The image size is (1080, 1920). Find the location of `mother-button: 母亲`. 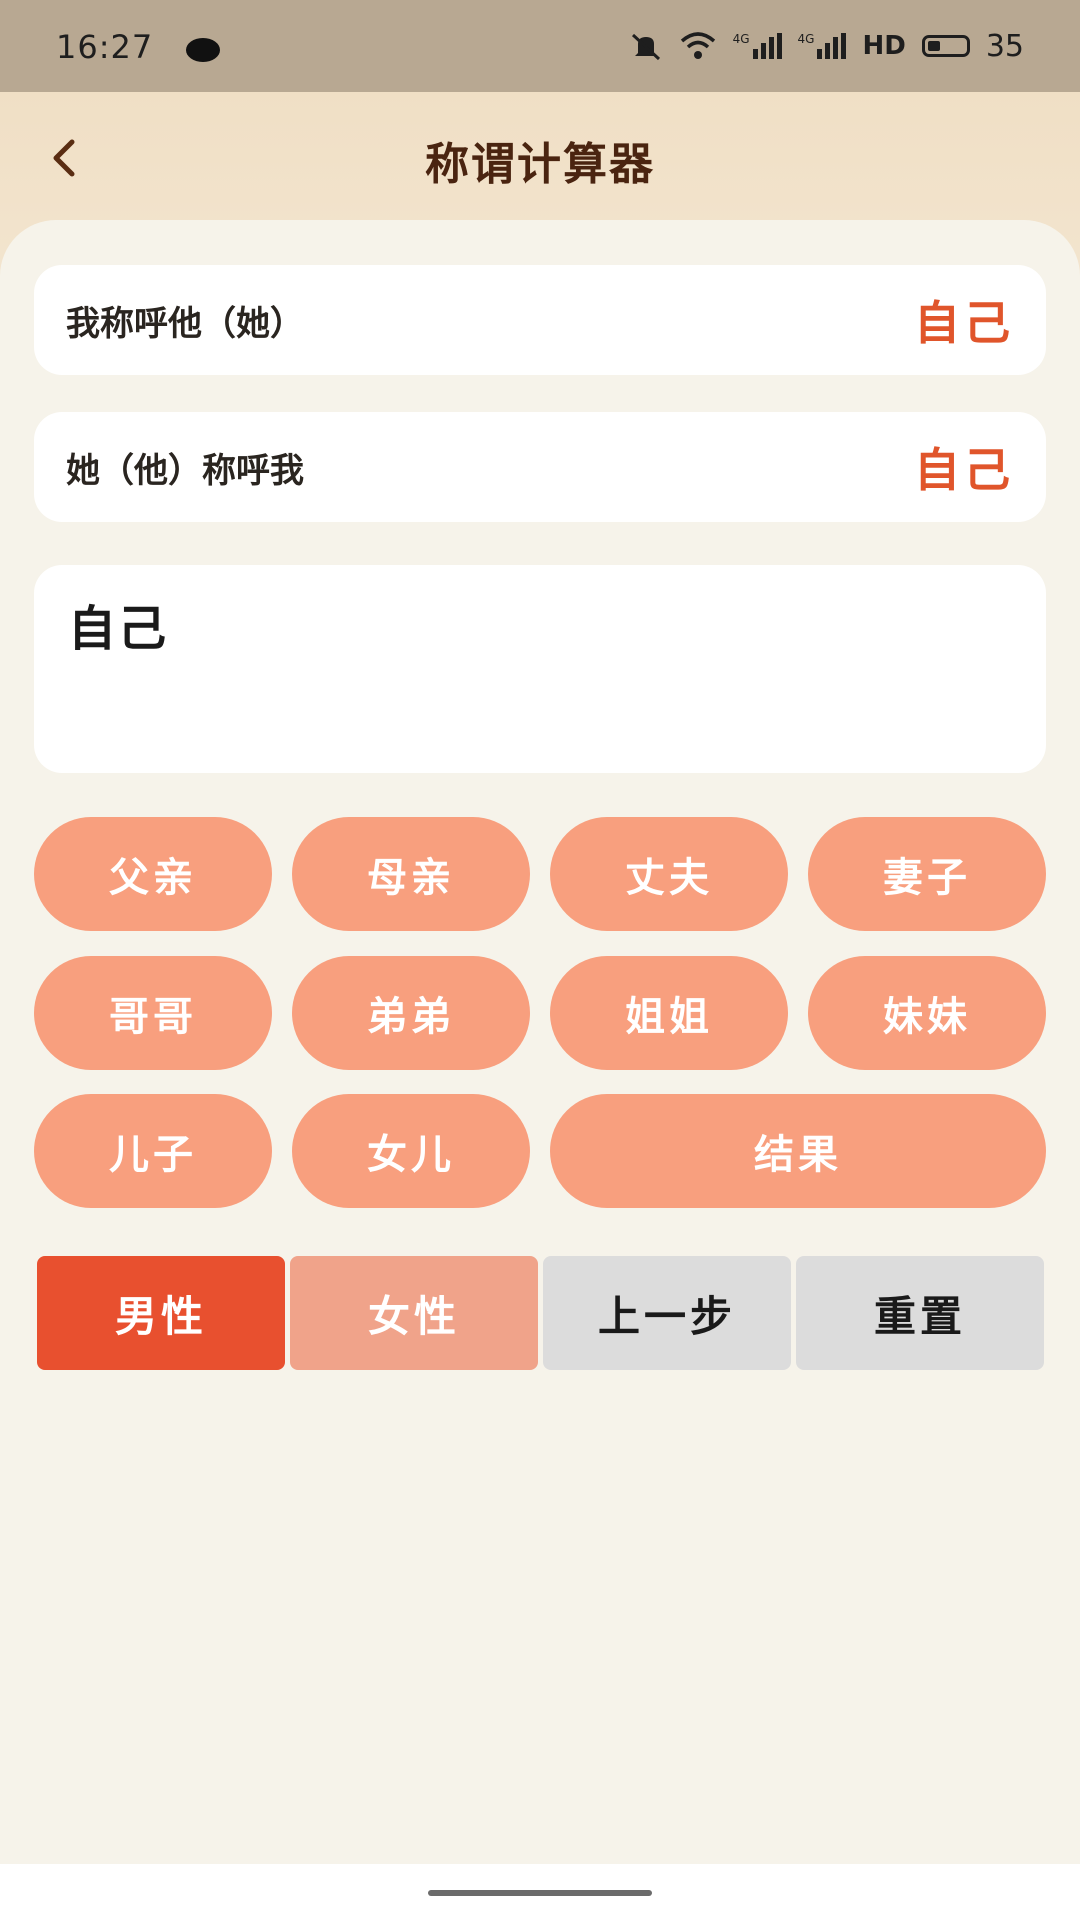

mother-button: 母亲 is located at coordinates (411, 874).